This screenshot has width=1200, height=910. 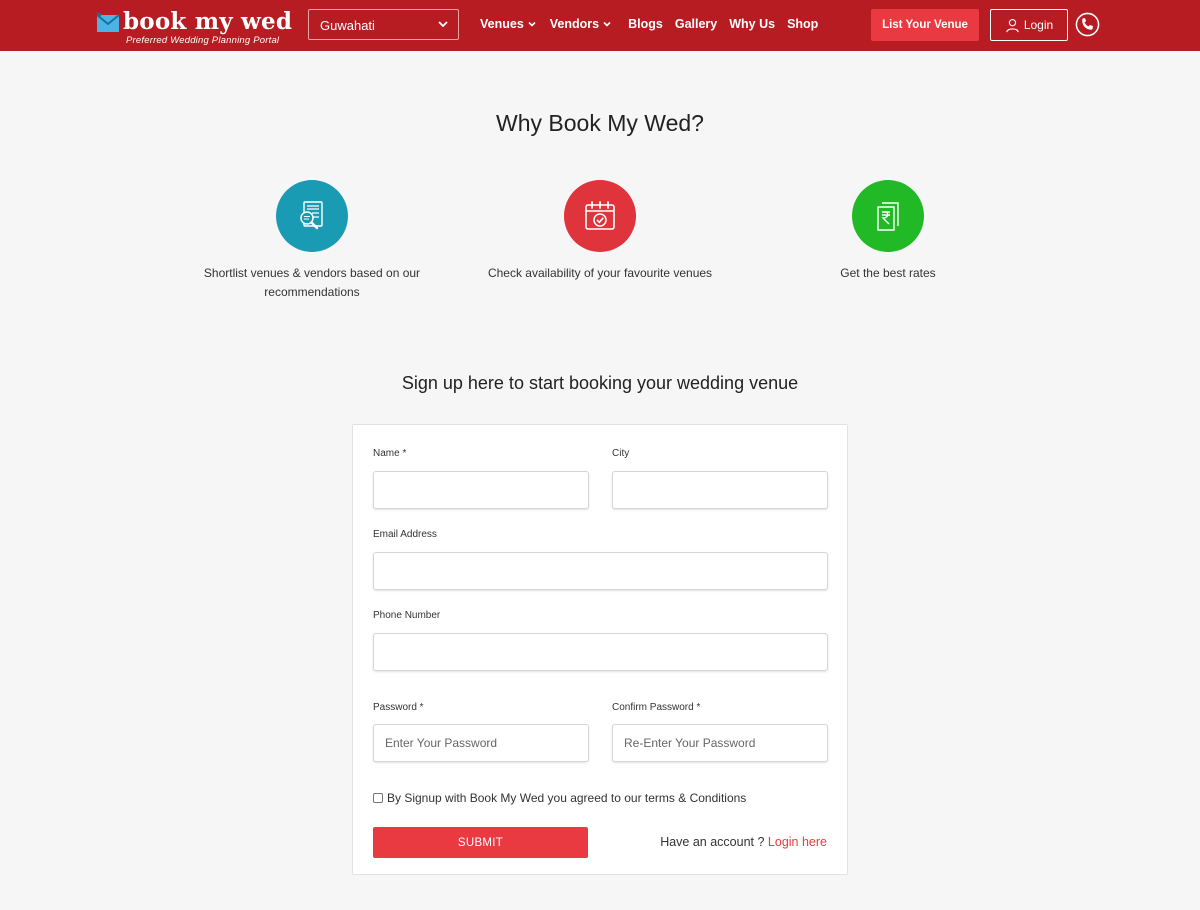 I want to click on terms-checkbox, so click(x=378, y=798).